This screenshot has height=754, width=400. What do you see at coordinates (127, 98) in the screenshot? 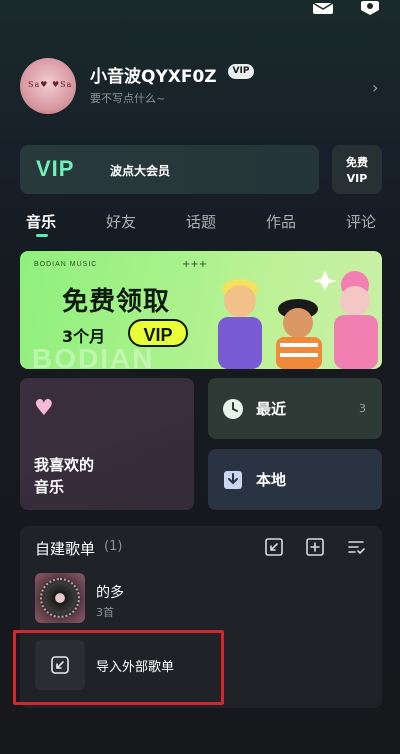
I see `signature: 要不写点什么~` at bounding box center [127, 98].